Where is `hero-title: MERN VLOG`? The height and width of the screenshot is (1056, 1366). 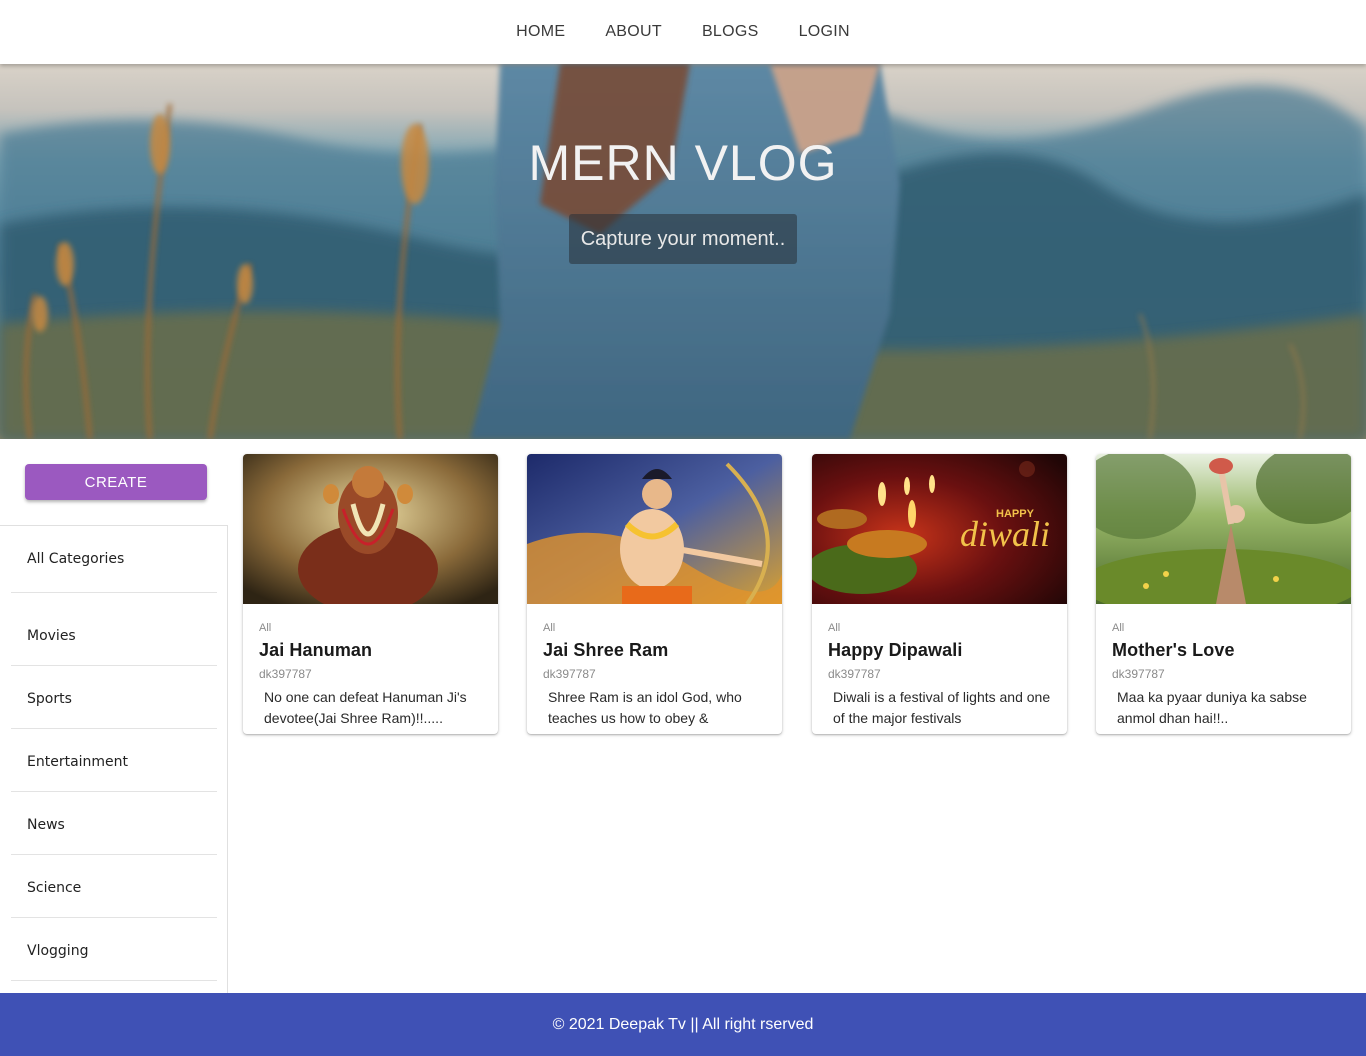 hero-title: MERN VLOG is located at coordinates (683, 163).